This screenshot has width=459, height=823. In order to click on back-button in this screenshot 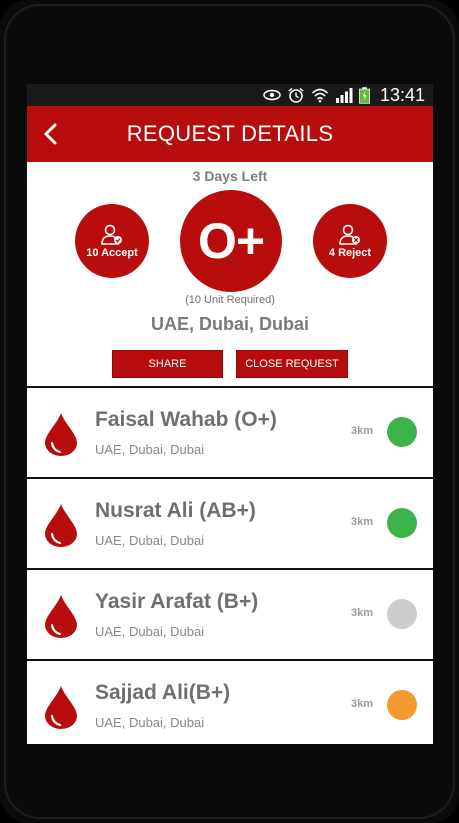, I will do `click(51, 134)`.